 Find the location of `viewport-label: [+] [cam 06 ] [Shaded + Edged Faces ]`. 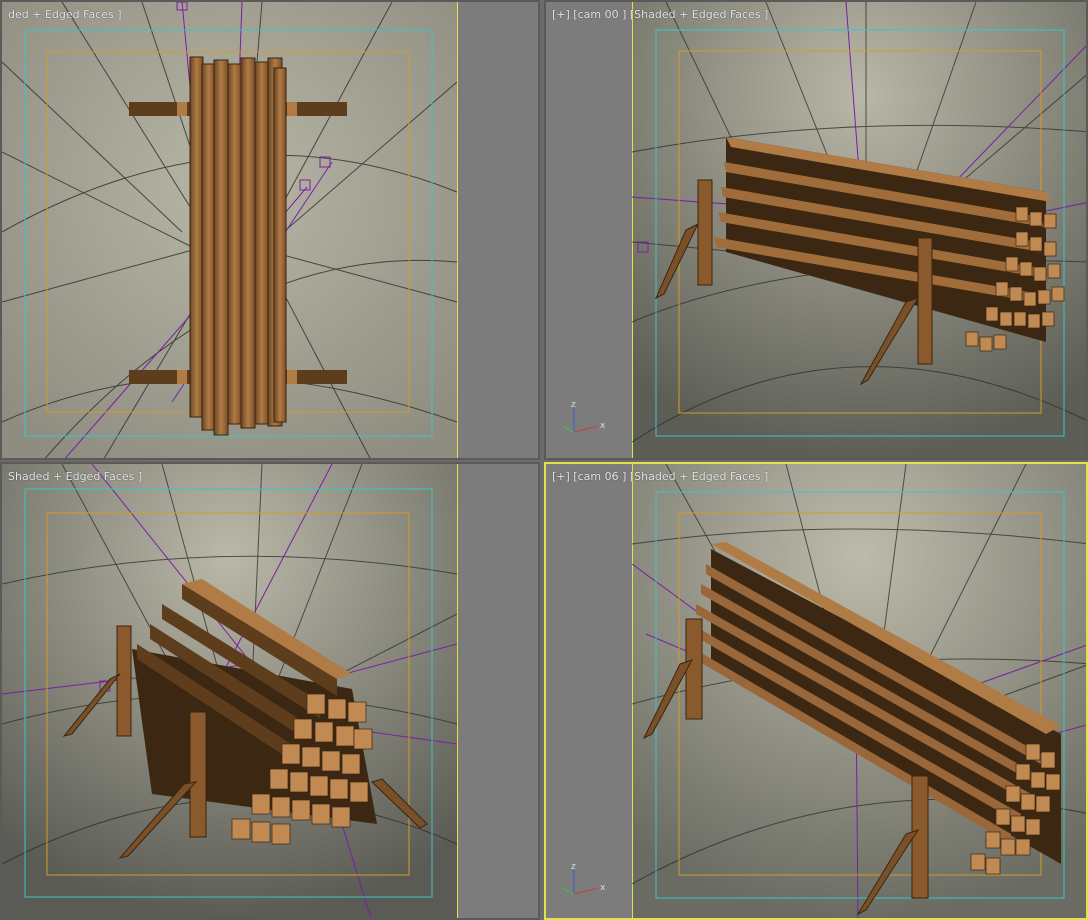

viewport-label: [+] [cam 06 ] [Shaded + Edged Faces ] is located at coordinates (660, 476).